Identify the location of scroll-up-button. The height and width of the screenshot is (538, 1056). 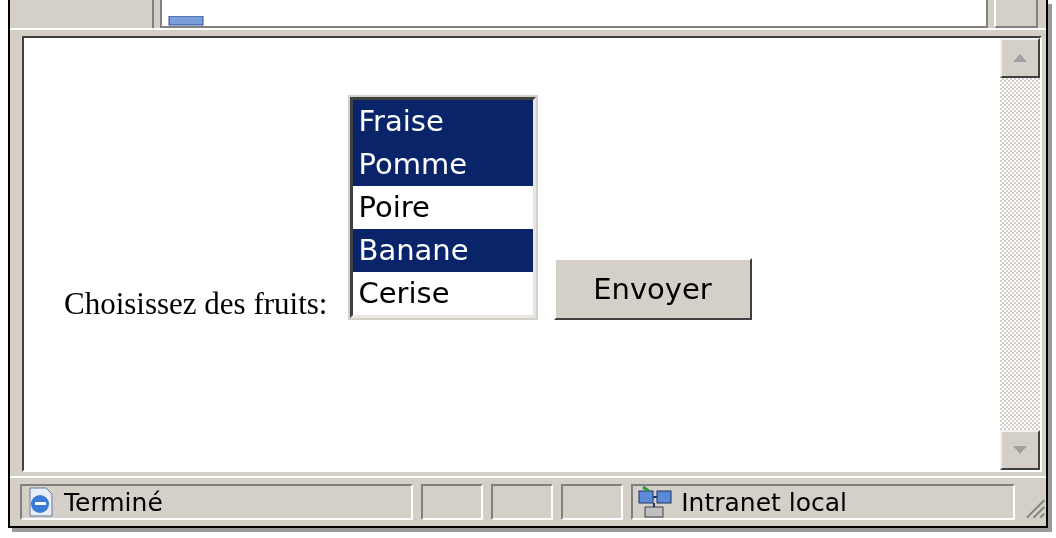
(1020, 58).